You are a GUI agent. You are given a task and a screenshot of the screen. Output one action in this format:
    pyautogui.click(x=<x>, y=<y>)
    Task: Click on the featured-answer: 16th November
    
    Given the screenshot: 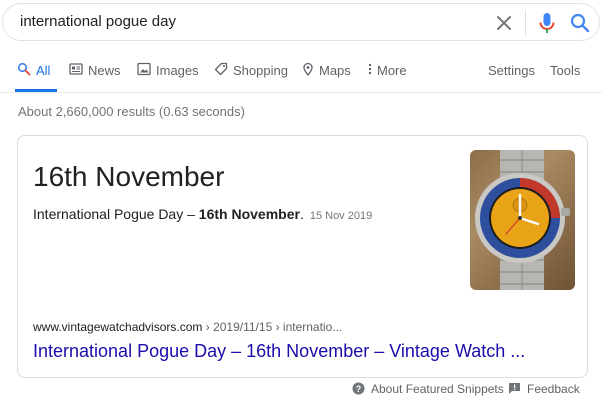 What is the action you would take?
    pyautogui.click(x=129, y=176)
    